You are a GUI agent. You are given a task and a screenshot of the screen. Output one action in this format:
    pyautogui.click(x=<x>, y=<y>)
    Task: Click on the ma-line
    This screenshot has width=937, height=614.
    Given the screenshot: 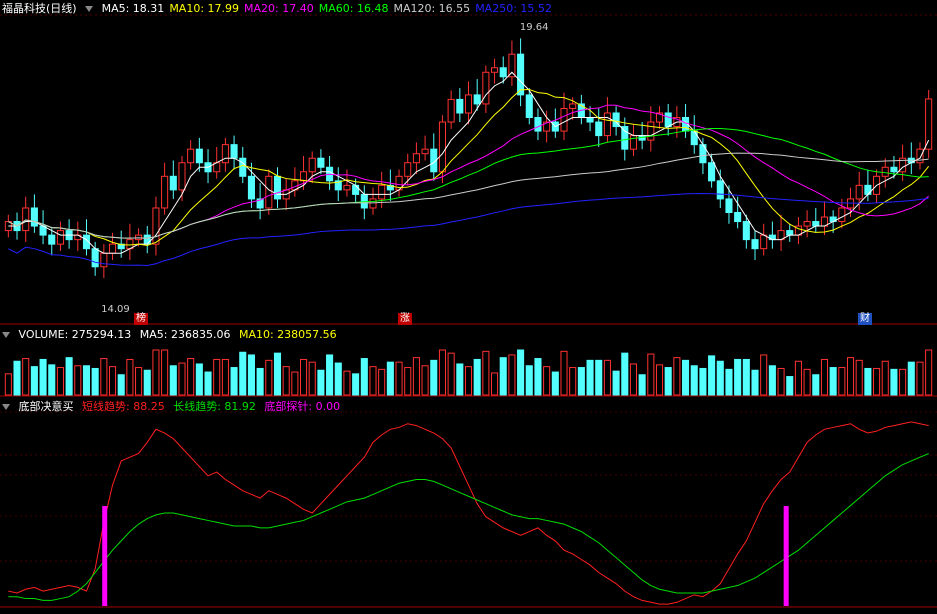 What is the action you would take?
    pyautogui.click(x=468, y=229)
    